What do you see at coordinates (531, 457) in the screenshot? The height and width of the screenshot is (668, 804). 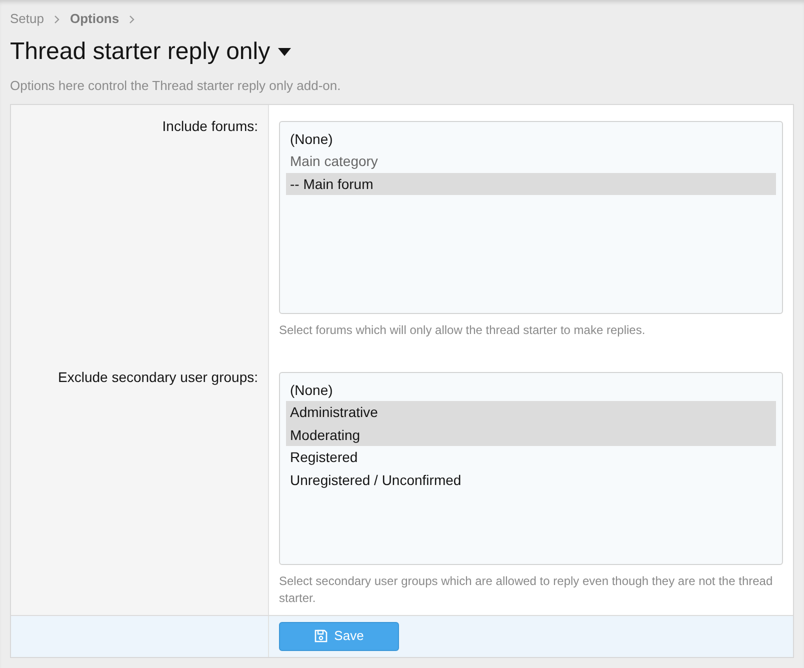 I see `list-option: Registered` at bounding box center [531, 457].